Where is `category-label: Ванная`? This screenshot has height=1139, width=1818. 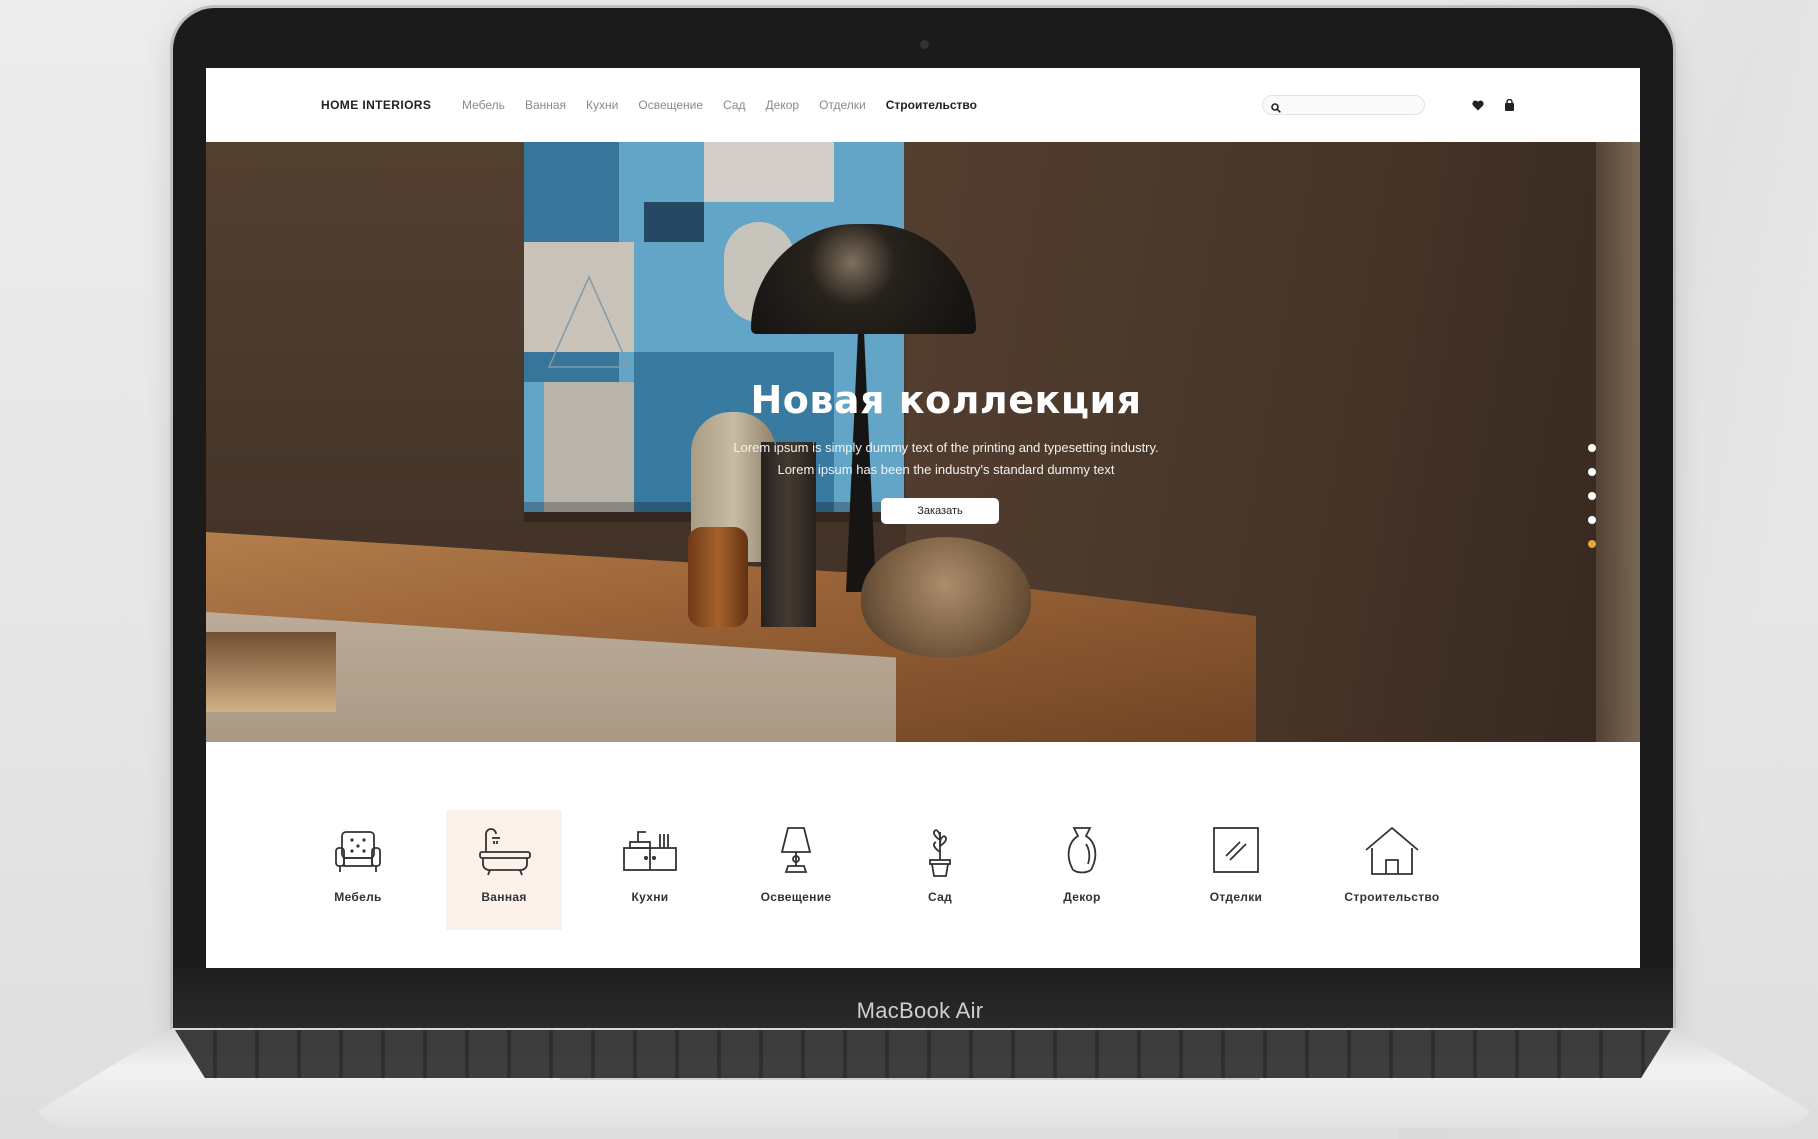
category-label: Ванная is located at coordinates (504, 897).